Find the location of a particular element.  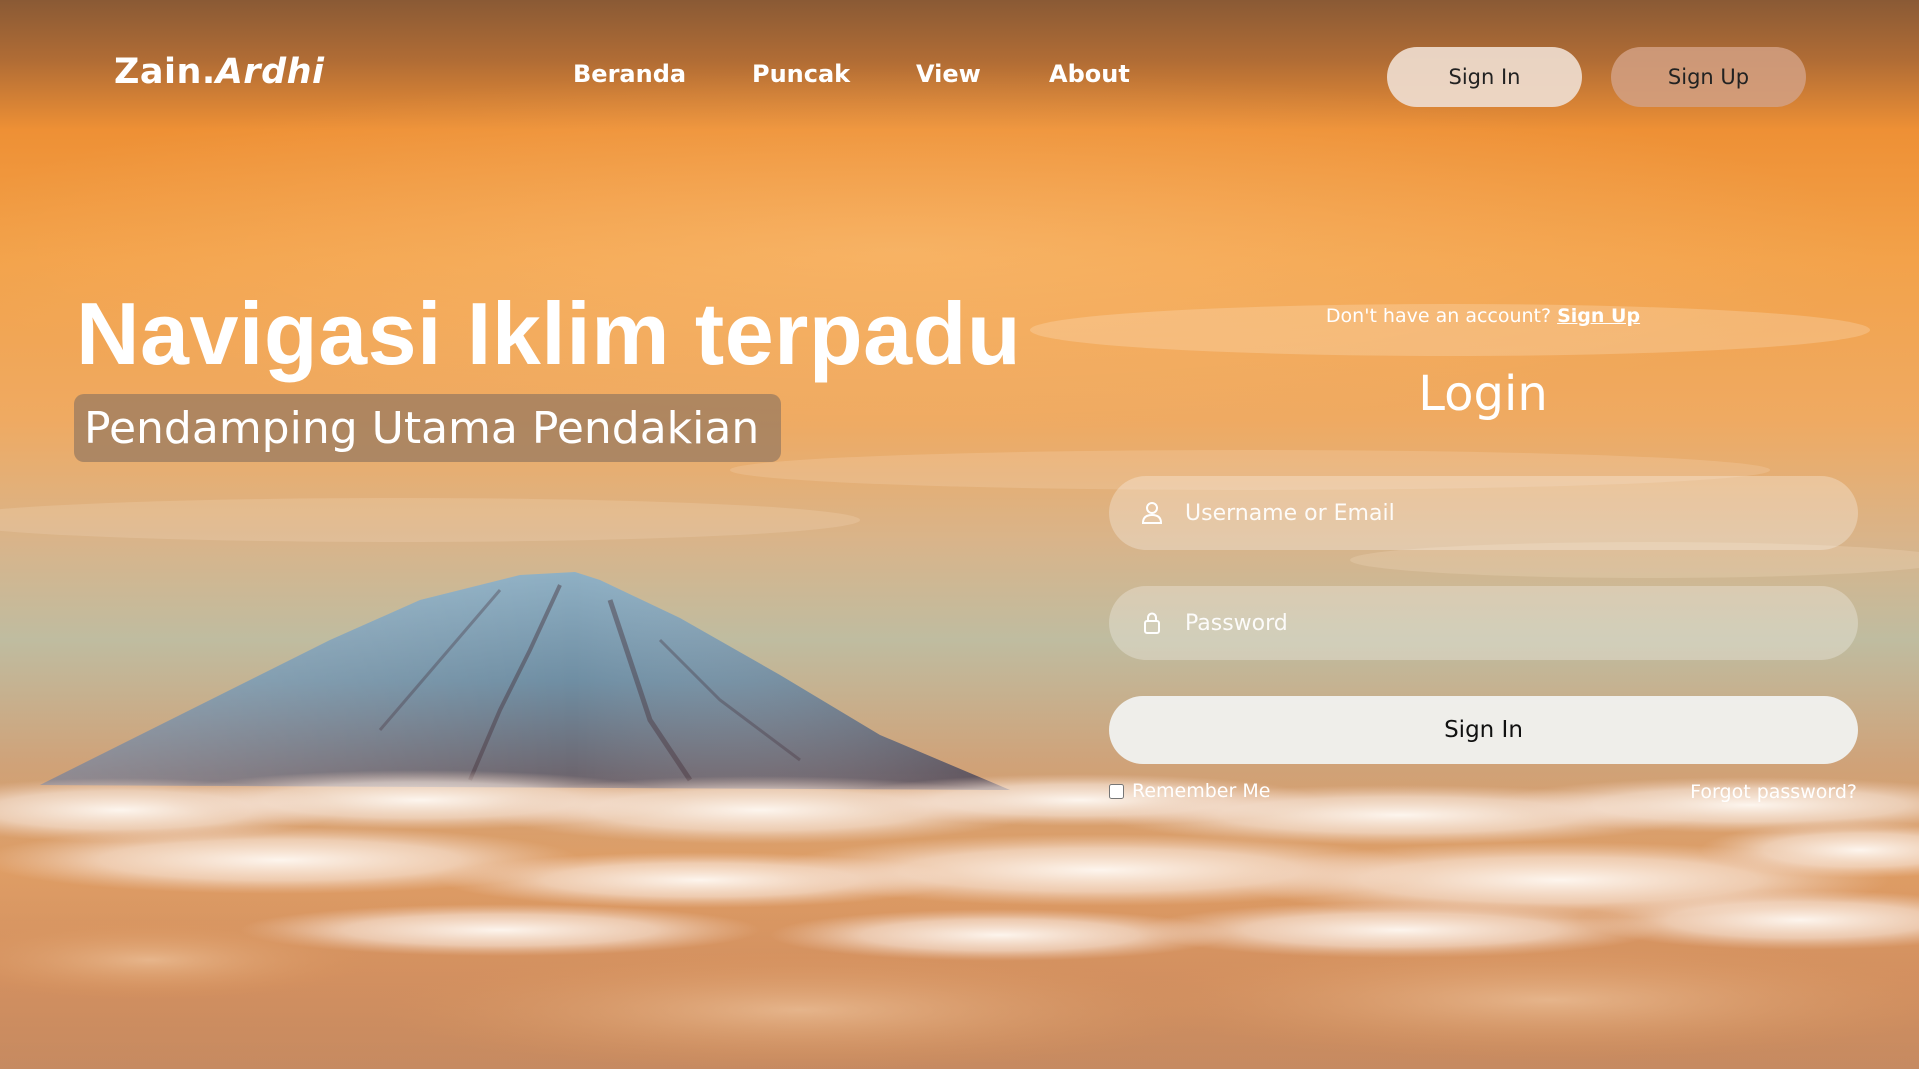

account-prompt-text: Don't have an account? is located at coordinates (1438, 316).